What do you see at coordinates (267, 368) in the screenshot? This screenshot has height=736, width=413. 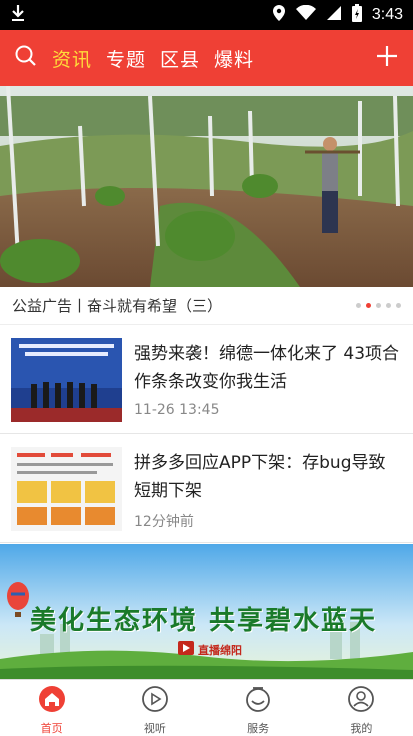 I see `news-title: 强势来袭！绵德一体化来了 43项合作条条改变你我生活` at bounding box center [267, 368].